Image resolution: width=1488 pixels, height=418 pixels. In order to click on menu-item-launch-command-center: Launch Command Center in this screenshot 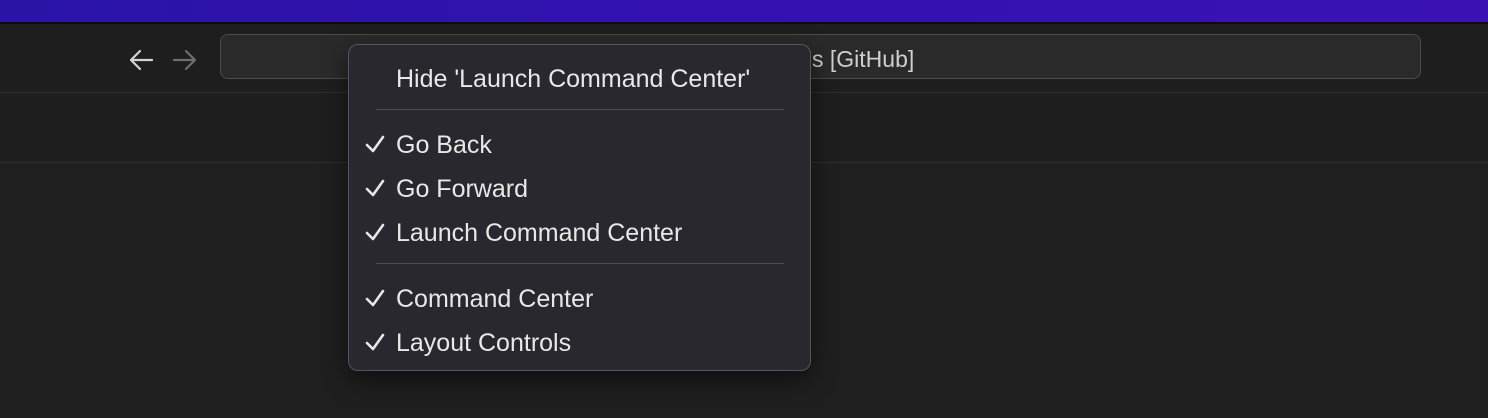, I will do `click(579, 232)`.